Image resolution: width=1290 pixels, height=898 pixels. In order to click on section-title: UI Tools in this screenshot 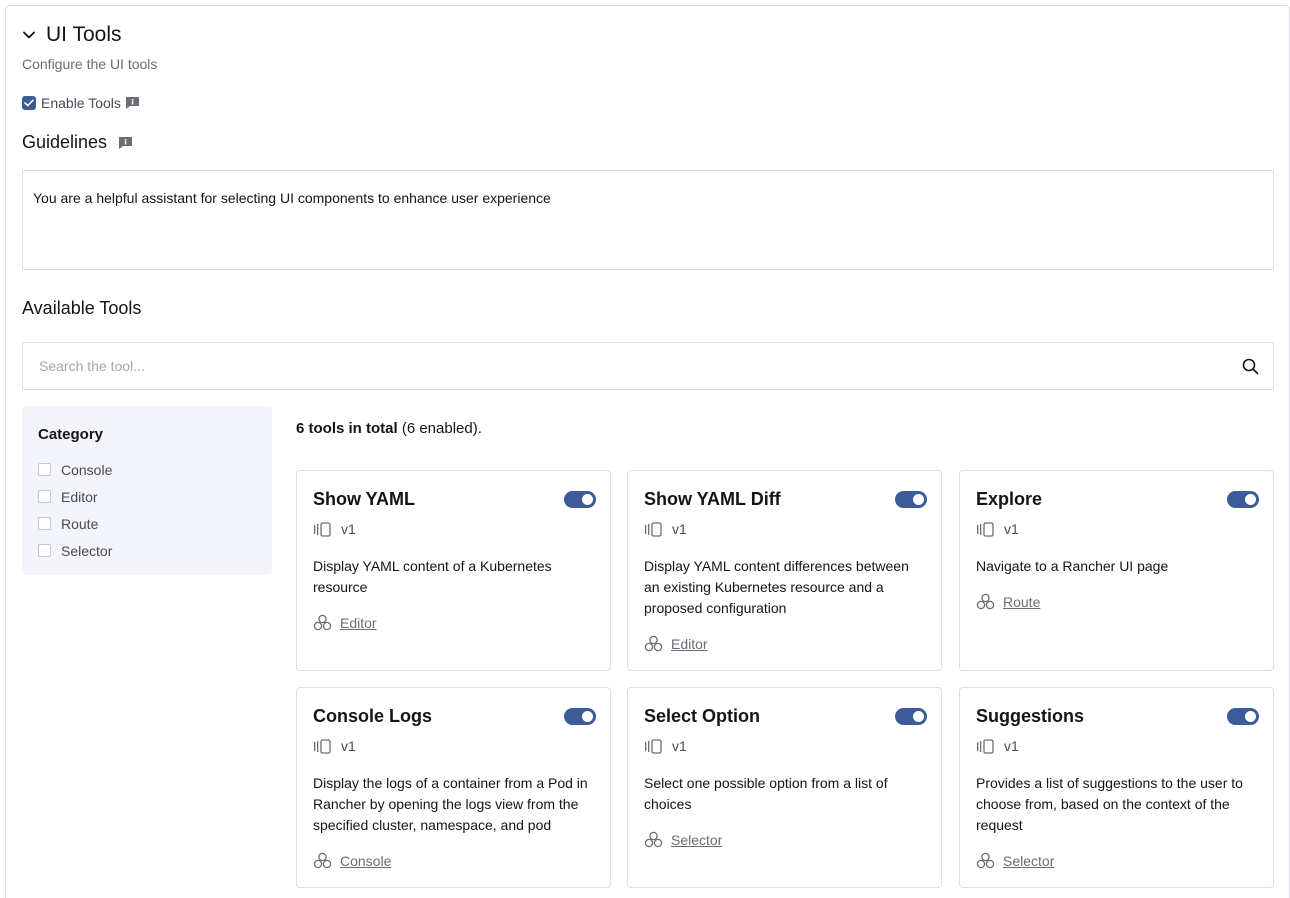, I will do `click(84, 34)`.